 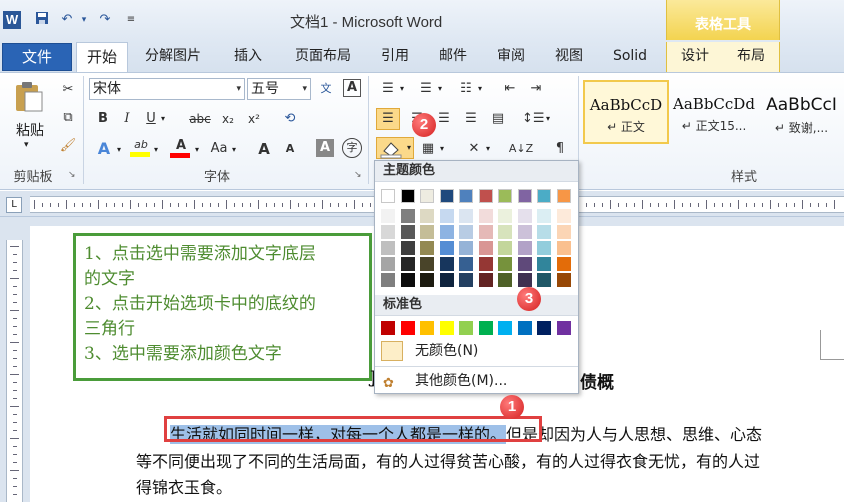 I want to click on tab-mailings: 邮件, so click(x=453, y=57).